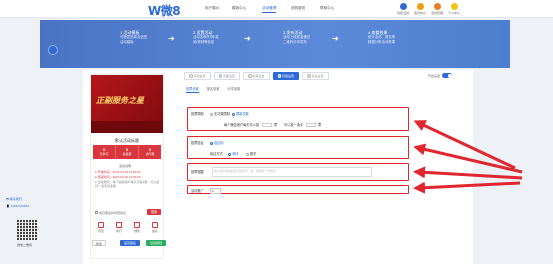  Describe the element at coordinates (240, 113) in the screenshot. I see `limit-option: 限制次数` at that location.